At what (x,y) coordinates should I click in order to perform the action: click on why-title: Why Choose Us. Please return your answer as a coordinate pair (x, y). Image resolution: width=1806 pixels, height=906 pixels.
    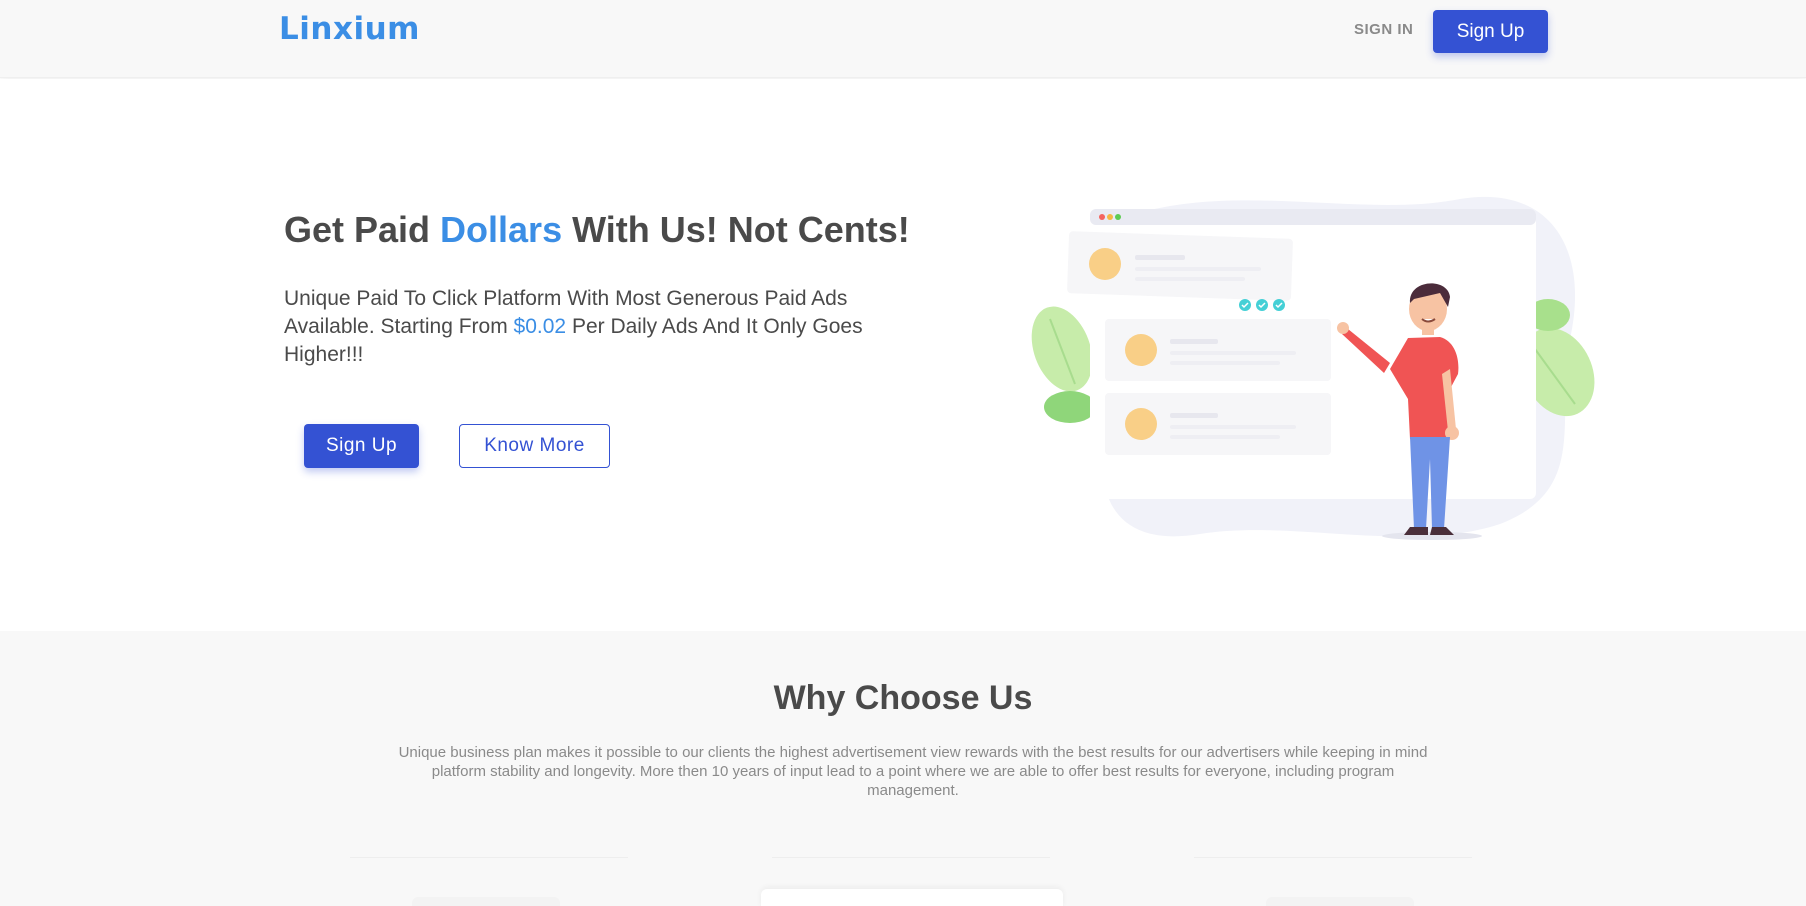
    Looking at the image, I should click on (903, 698).